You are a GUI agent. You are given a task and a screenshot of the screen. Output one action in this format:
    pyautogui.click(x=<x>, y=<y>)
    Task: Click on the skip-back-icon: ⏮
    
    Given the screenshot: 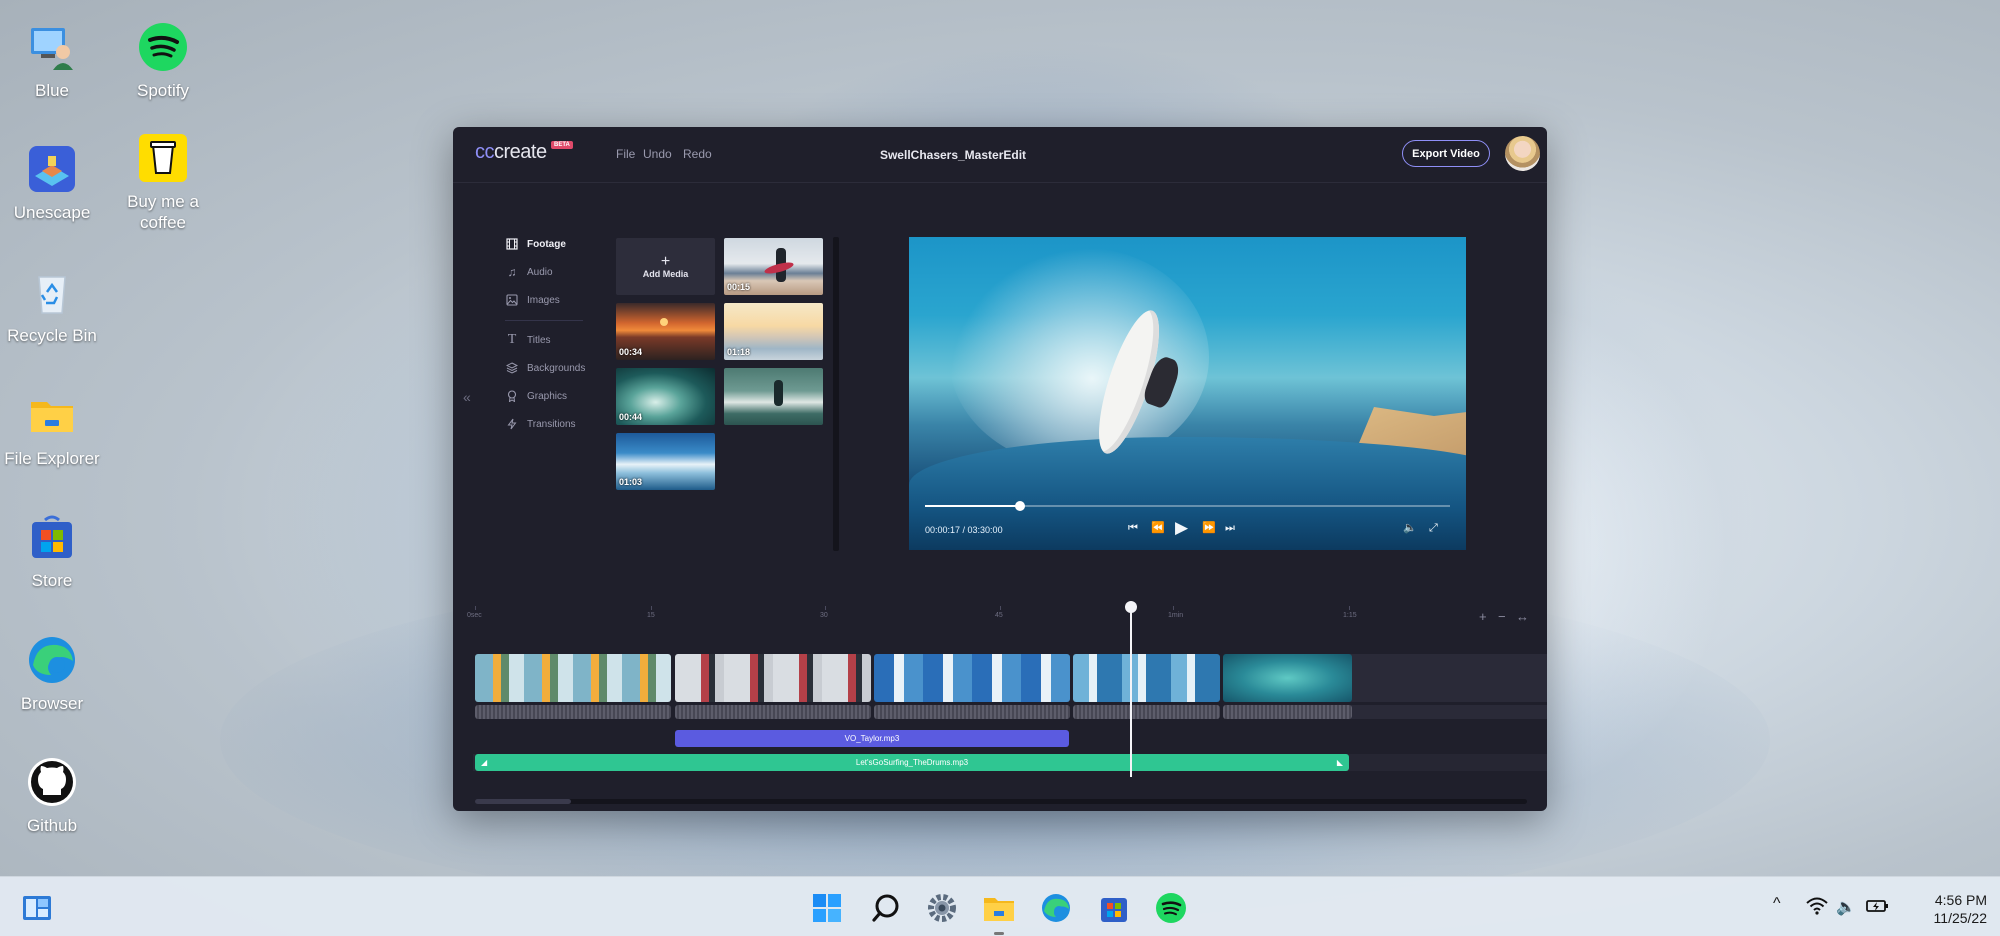 What is the action you would take?
    pyautogui.click(x=1133, y=528)
    